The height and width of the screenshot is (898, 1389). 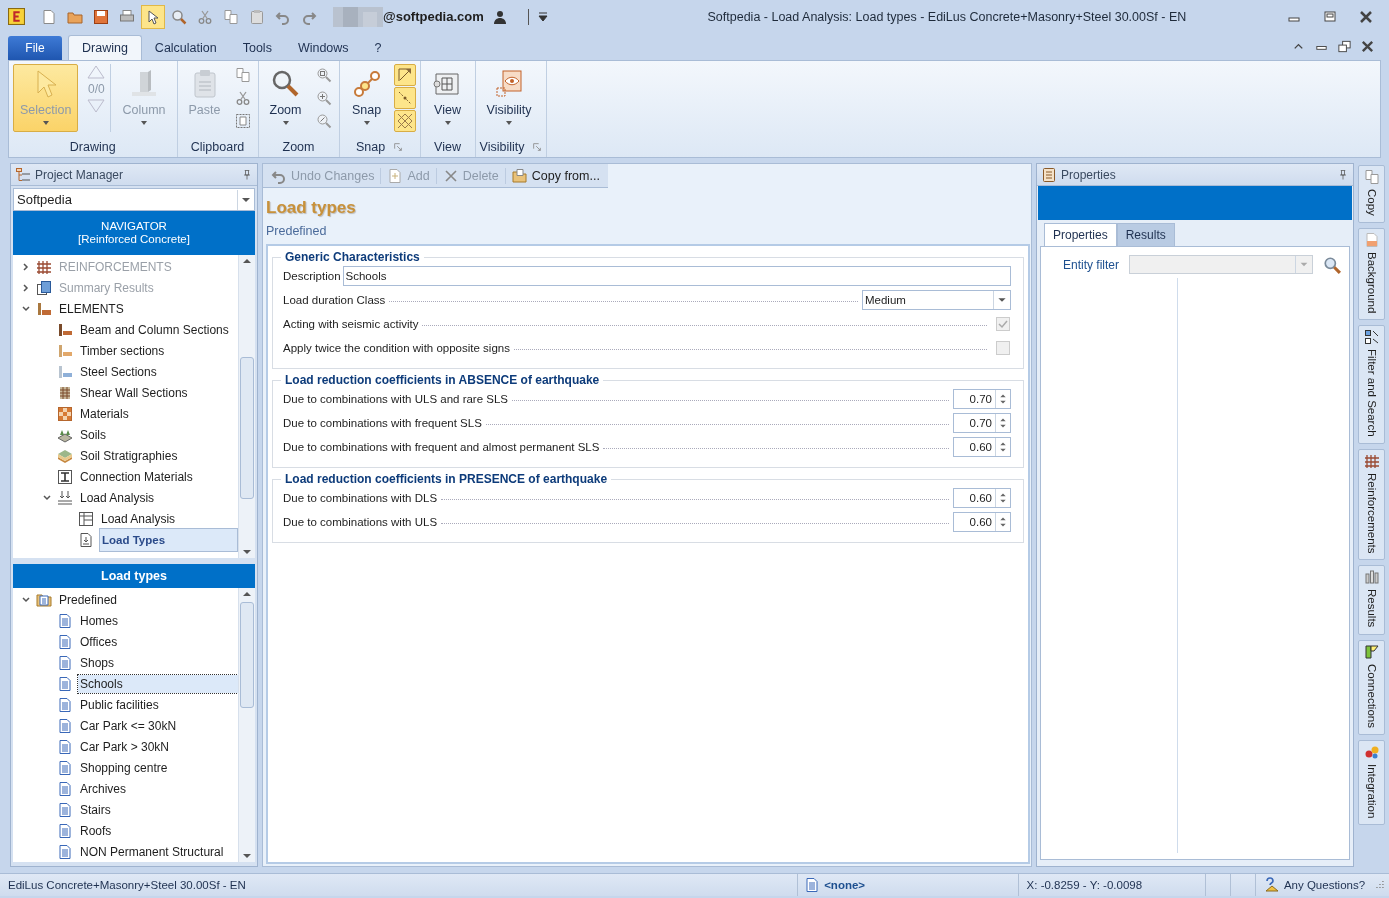 I want to click on group-title: Visibility, so click(x=502, y=147).